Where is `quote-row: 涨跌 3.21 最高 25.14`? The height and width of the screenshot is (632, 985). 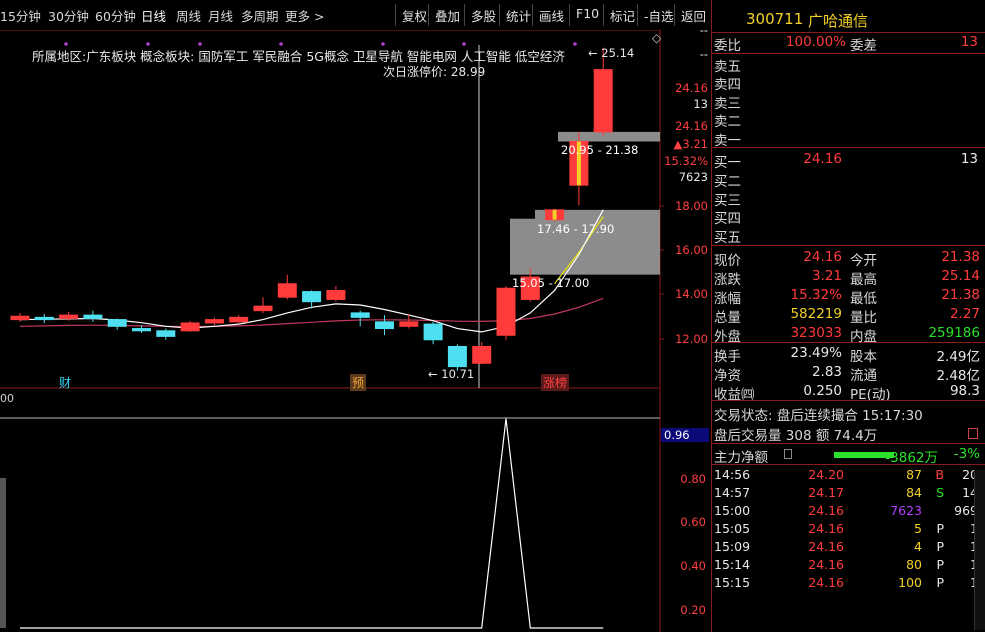 quote-row: 涨跌 3.21 最高 25.14 is located at coordinates (847, 278).